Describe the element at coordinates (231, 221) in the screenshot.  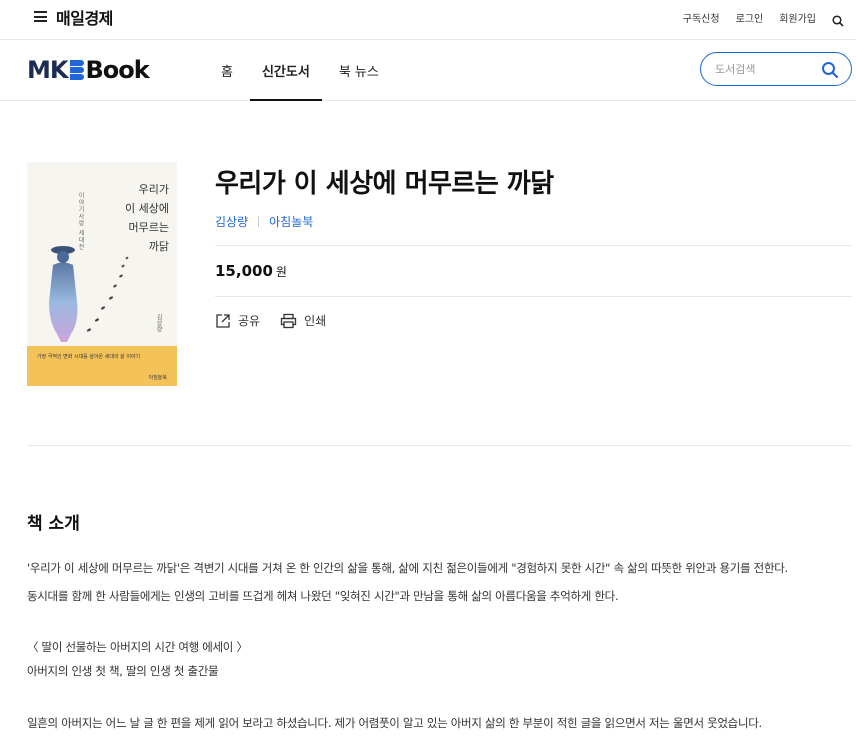
I see `author-link: 김상량` at that location.